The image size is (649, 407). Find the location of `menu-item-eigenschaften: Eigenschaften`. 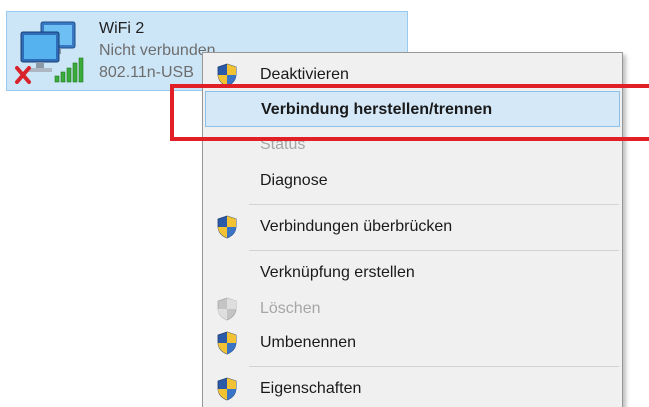

menu-item-eigenschaften: Eigenschaften is located at coordinates (412, 389).